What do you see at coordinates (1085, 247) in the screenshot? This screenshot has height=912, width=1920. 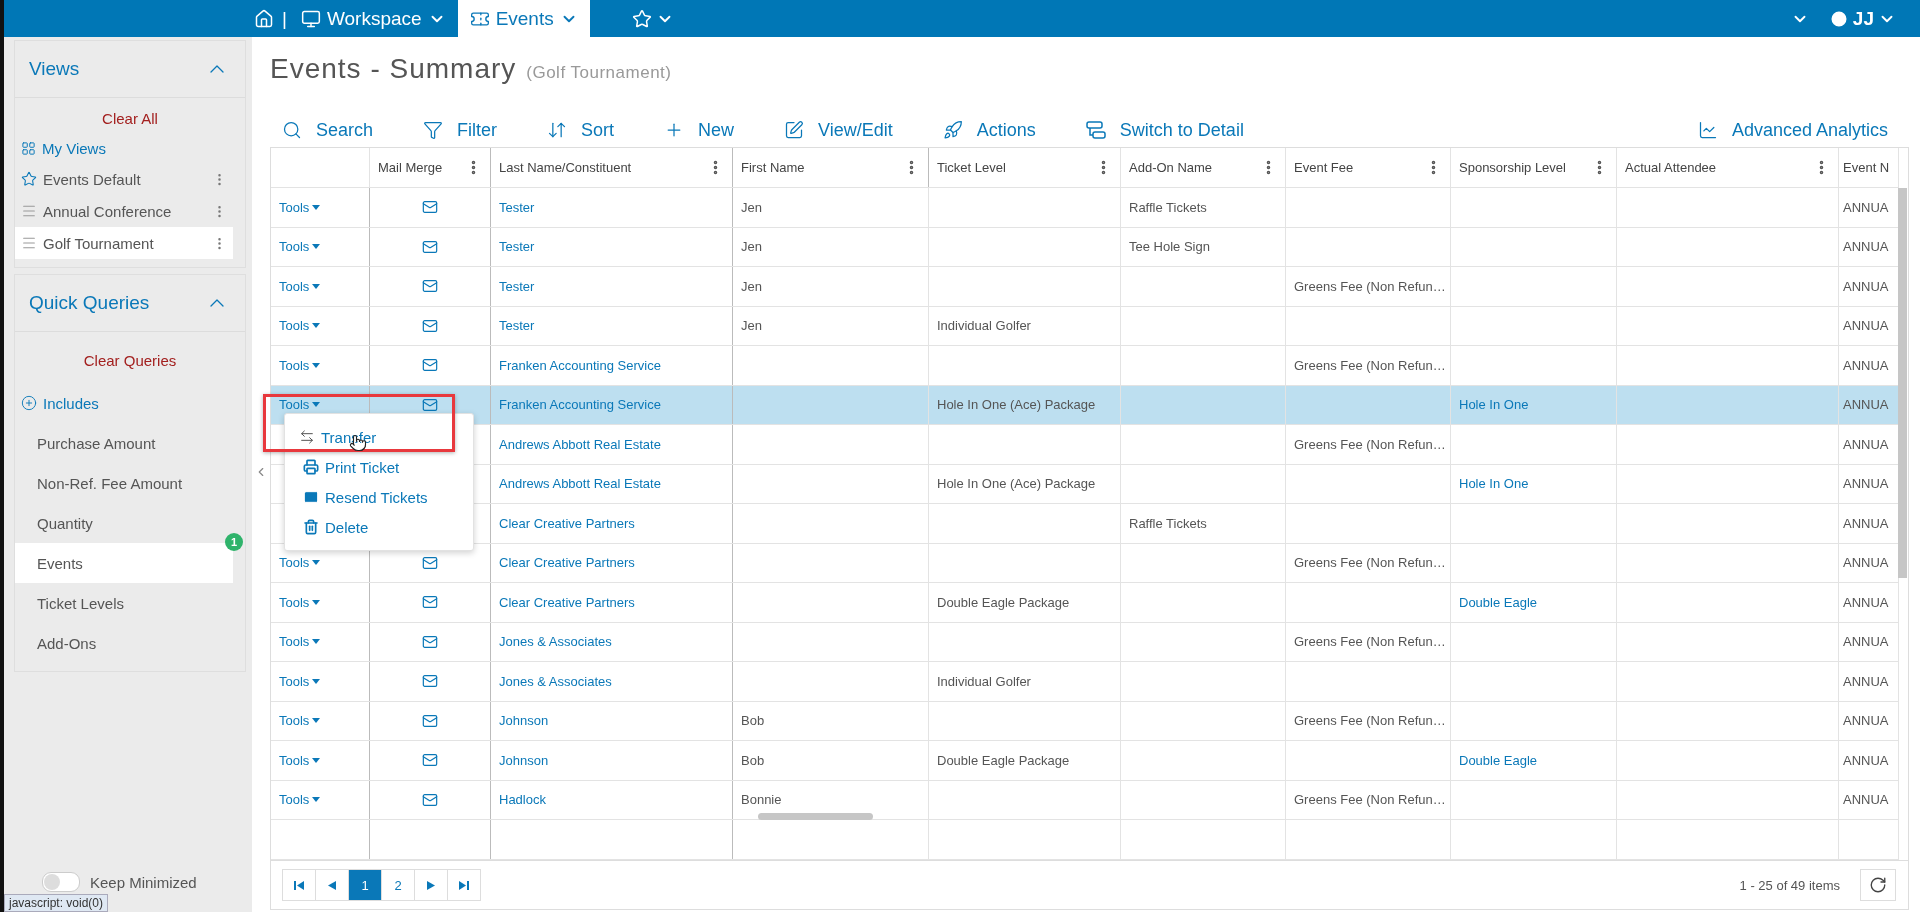 I see `table-row: Tools Tester Jen Tee Hole Sign ANNUA` at bounding box center [1085, 247].